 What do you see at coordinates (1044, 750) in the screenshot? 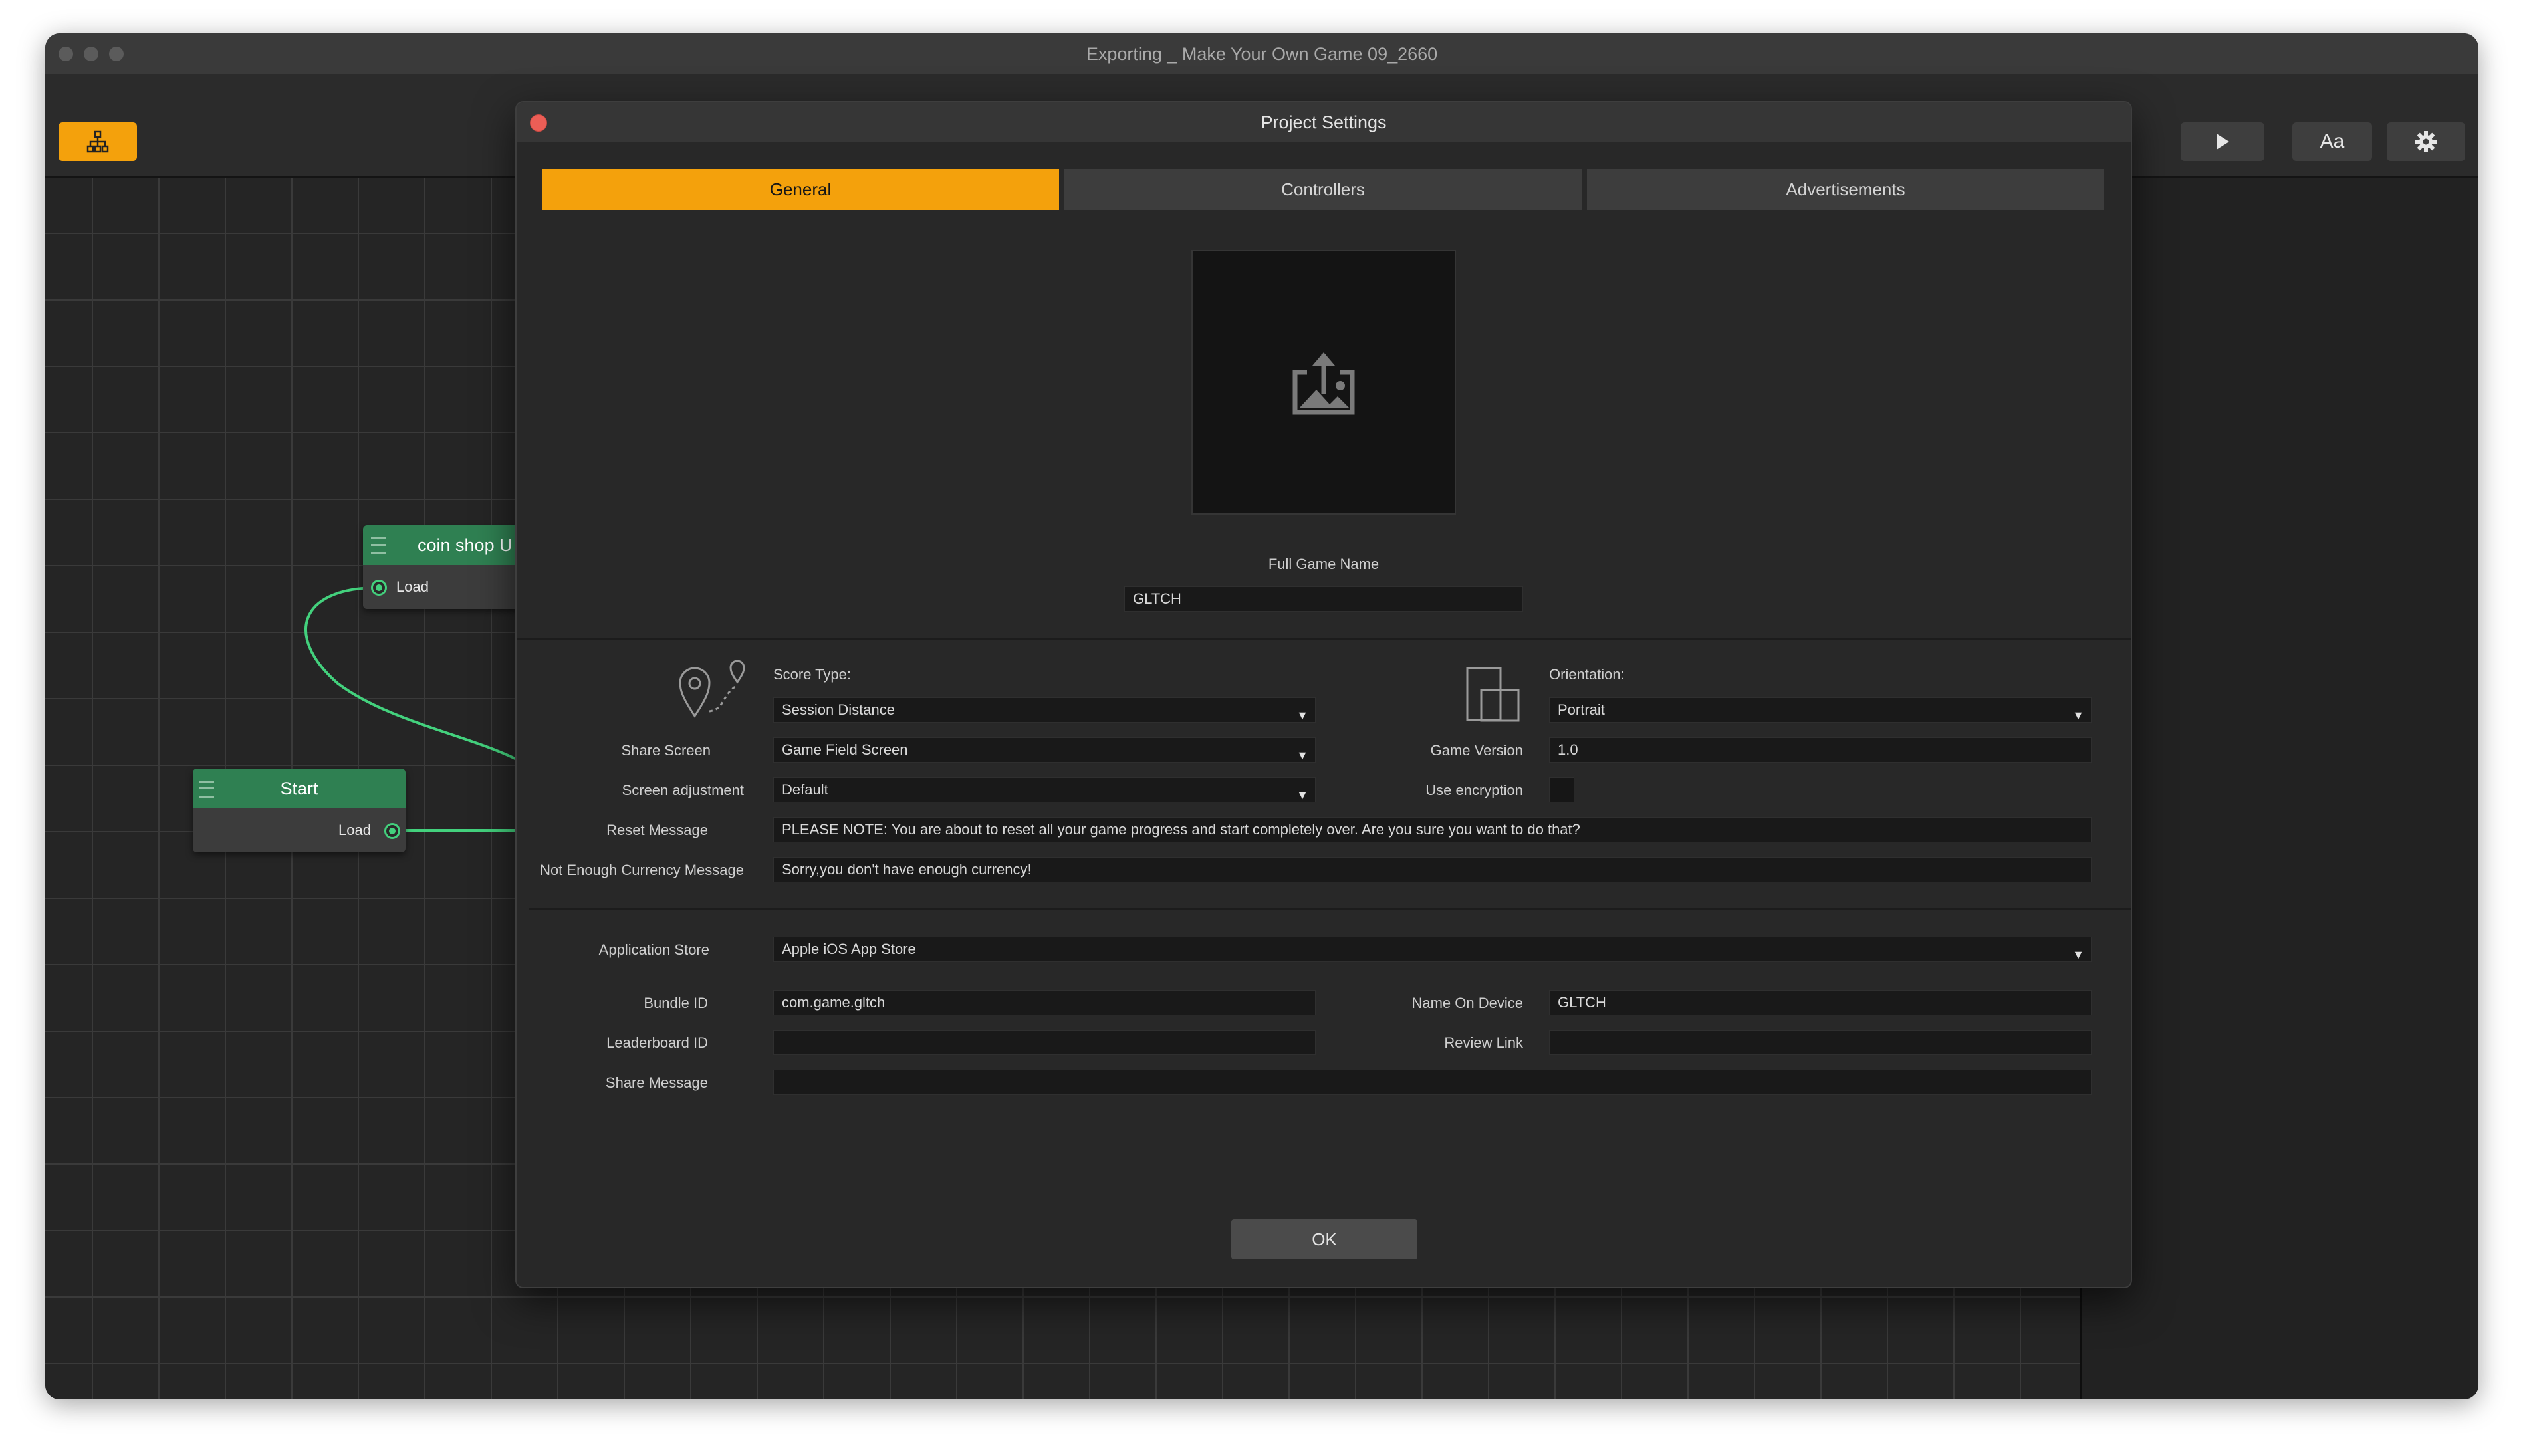
I see `share-screen-select: Game Field Screen ▼` at bounding box center [1044, 750].